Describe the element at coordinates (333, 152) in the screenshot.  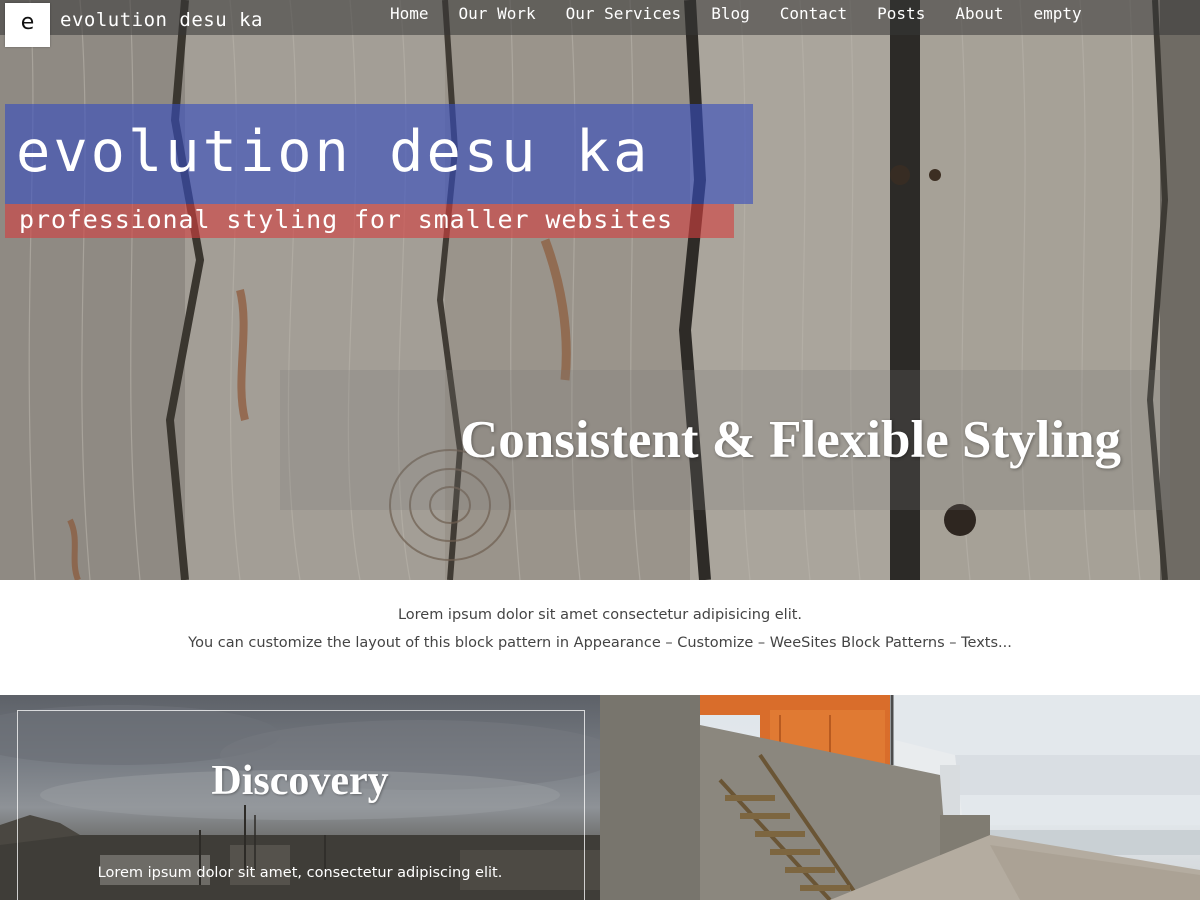
I see `hero-site-title: evolution desu ka` at that location.